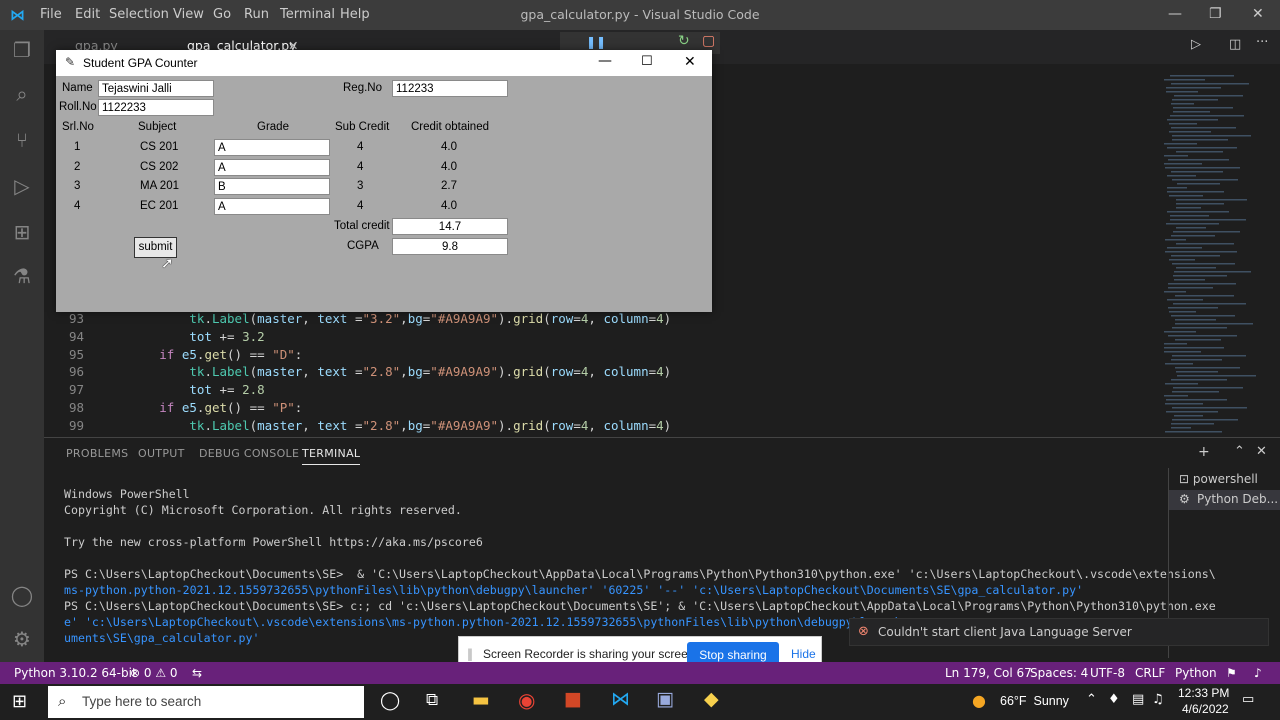  I want to click on code-token: tk, so click(197, 372).